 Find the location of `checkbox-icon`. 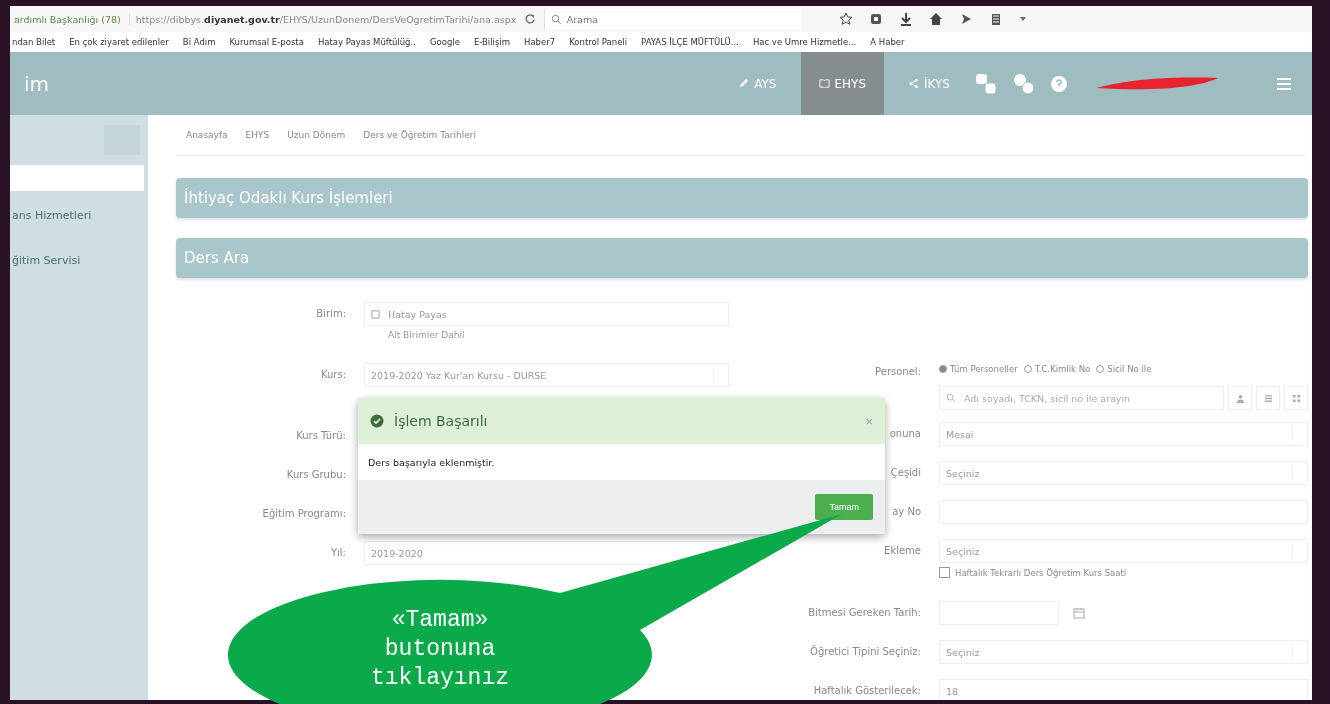

checkbox-icon is located at coordinates (375, 314).